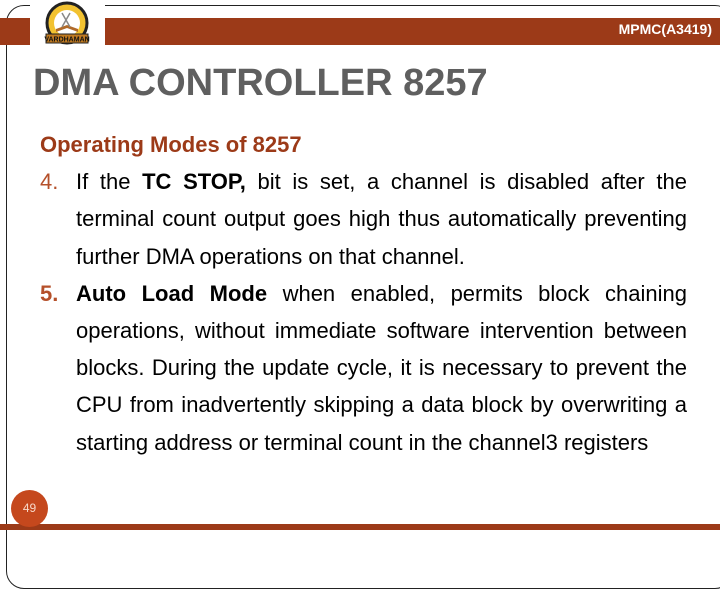 Image resolution: width=720 pixels, height=589 pixels. What do you see at coordinates (172, 293) in the screenshot?
I see `bold-term: Auto Load Mode` at bounding box center [172, 293].